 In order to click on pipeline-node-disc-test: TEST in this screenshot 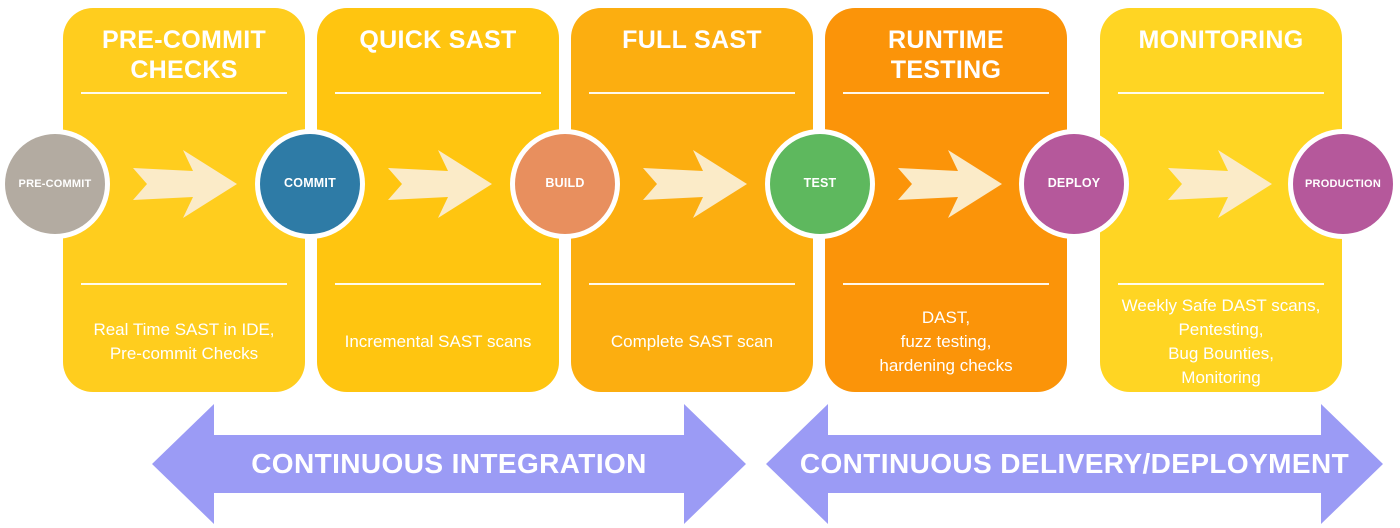, I will do `click(820, 184)`.